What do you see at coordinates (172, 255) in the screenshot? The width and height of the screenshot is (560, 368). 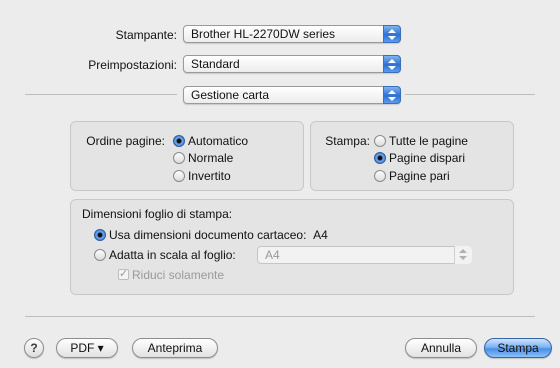 I see `radio-label: Adatta in scala al foglio:` at bounding box center [172, 255].